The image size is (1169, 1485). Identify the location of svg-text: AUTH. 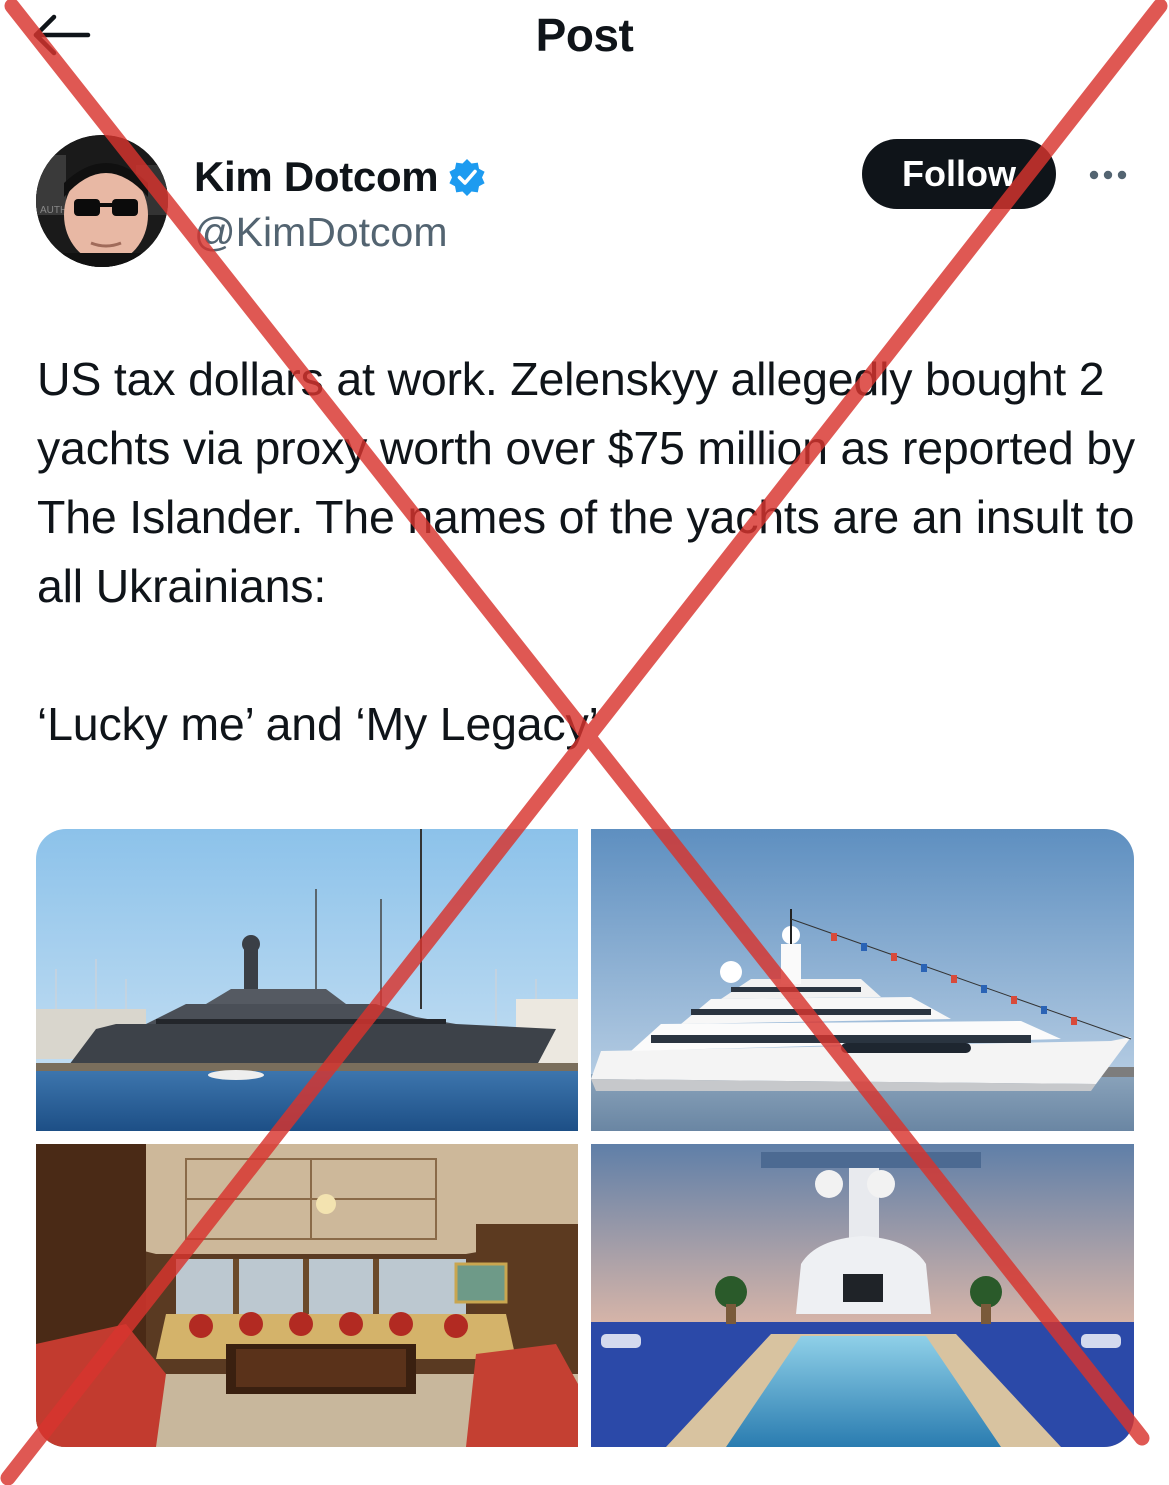
(53, 210).